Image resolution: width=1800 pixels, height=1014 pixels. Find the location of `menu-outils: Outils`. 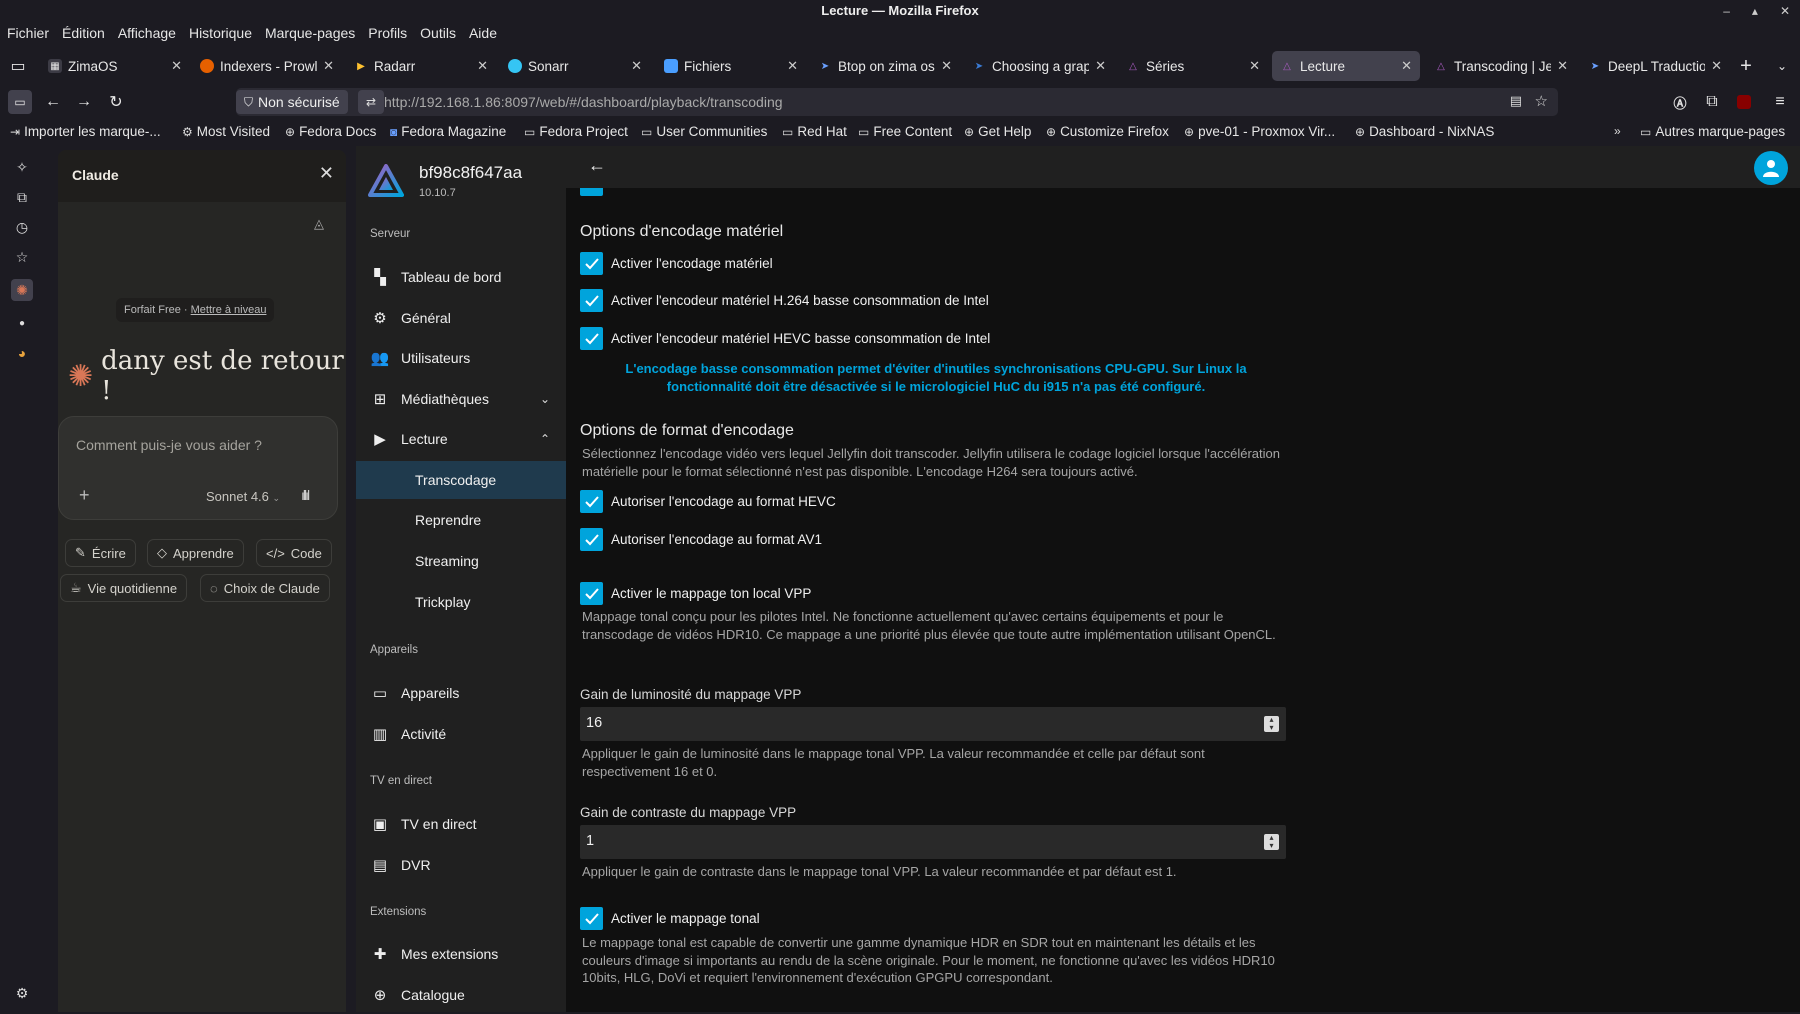

menu-outils: Outils is located at coordinates (438, 33).